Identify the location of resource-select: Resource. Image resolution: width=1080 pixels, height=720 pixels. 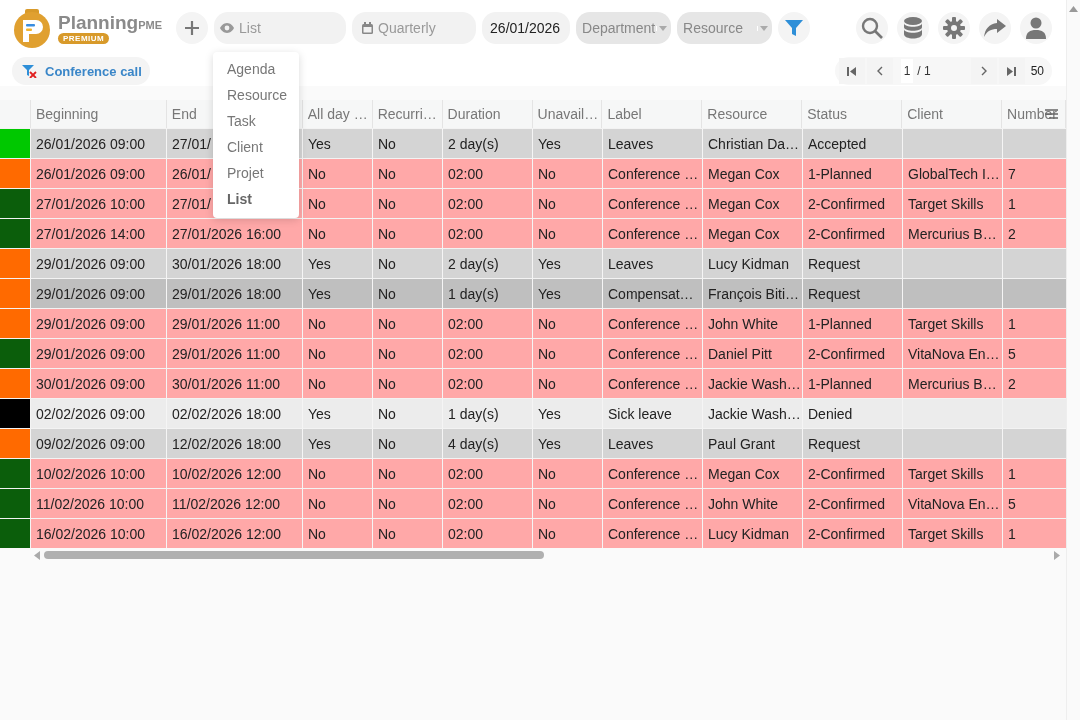
(725, 28).